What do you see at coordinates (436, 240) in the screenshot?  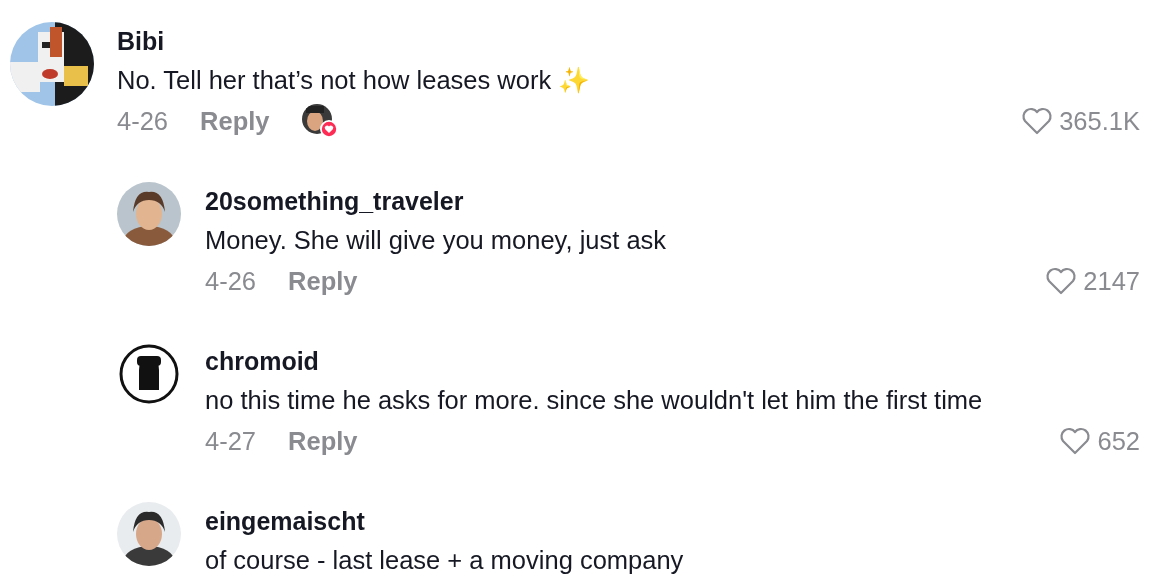 I see `comment-text: Money. She will give you money, just ask` at bounding box center [436, 240].